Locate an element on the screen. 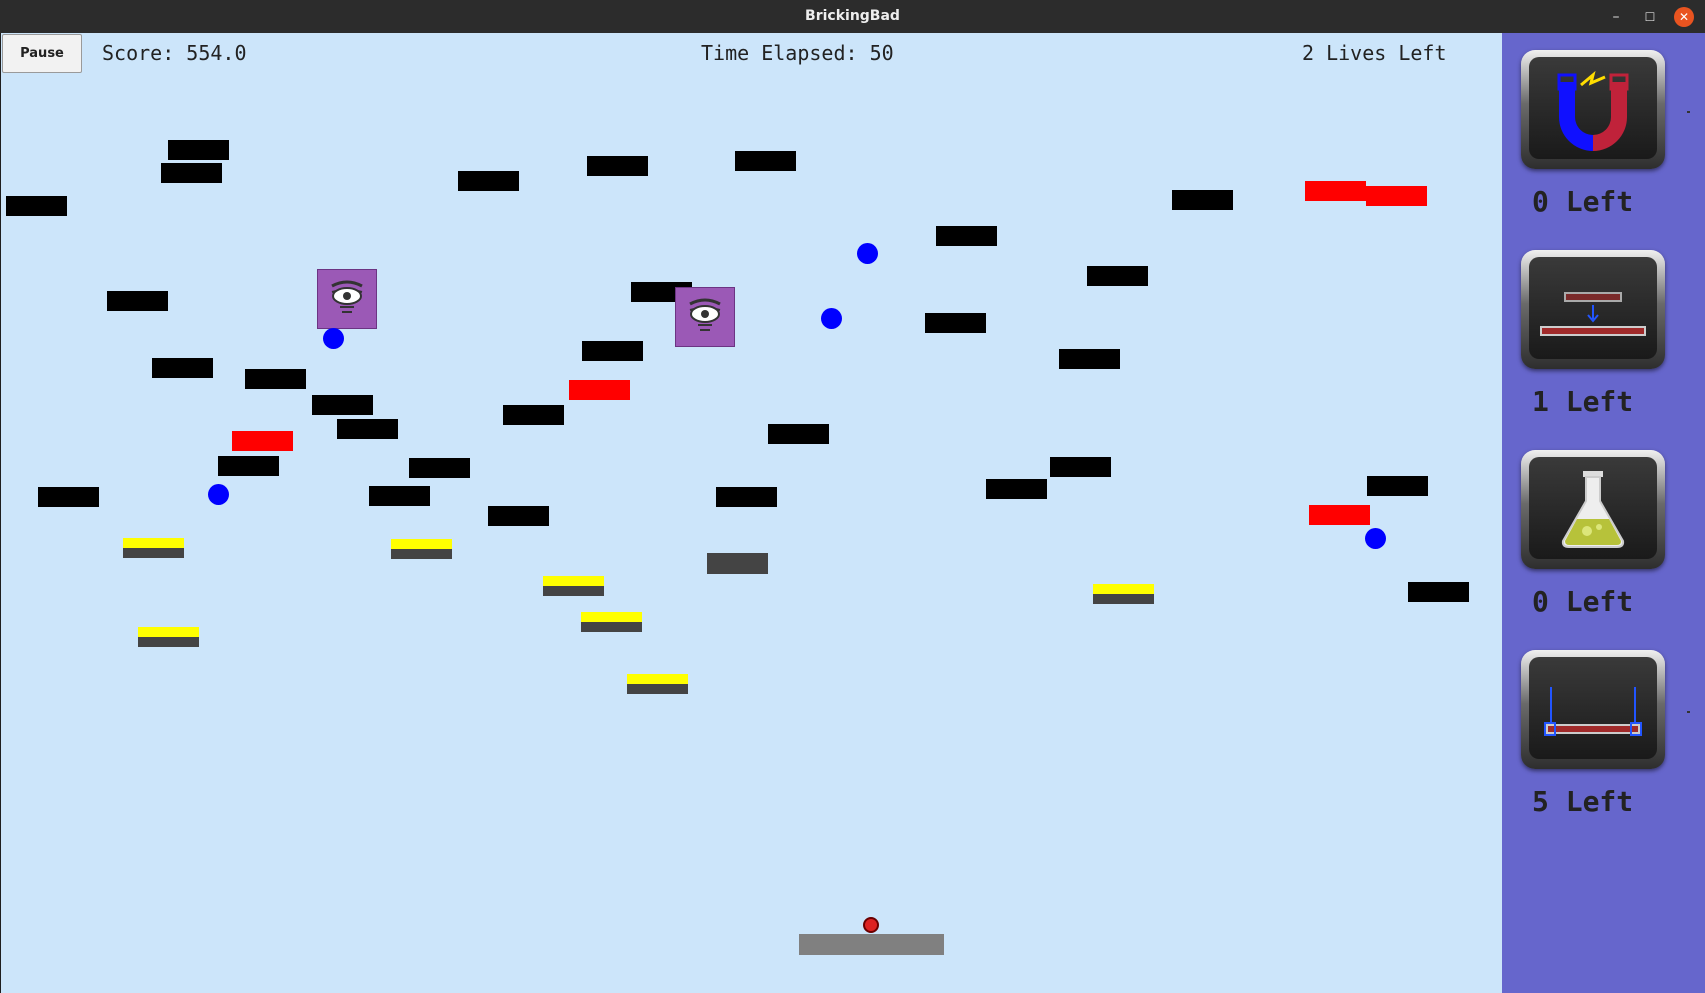  time-elapsed-label: Time Elapsed: 50 is located at coordinates (797, 53).